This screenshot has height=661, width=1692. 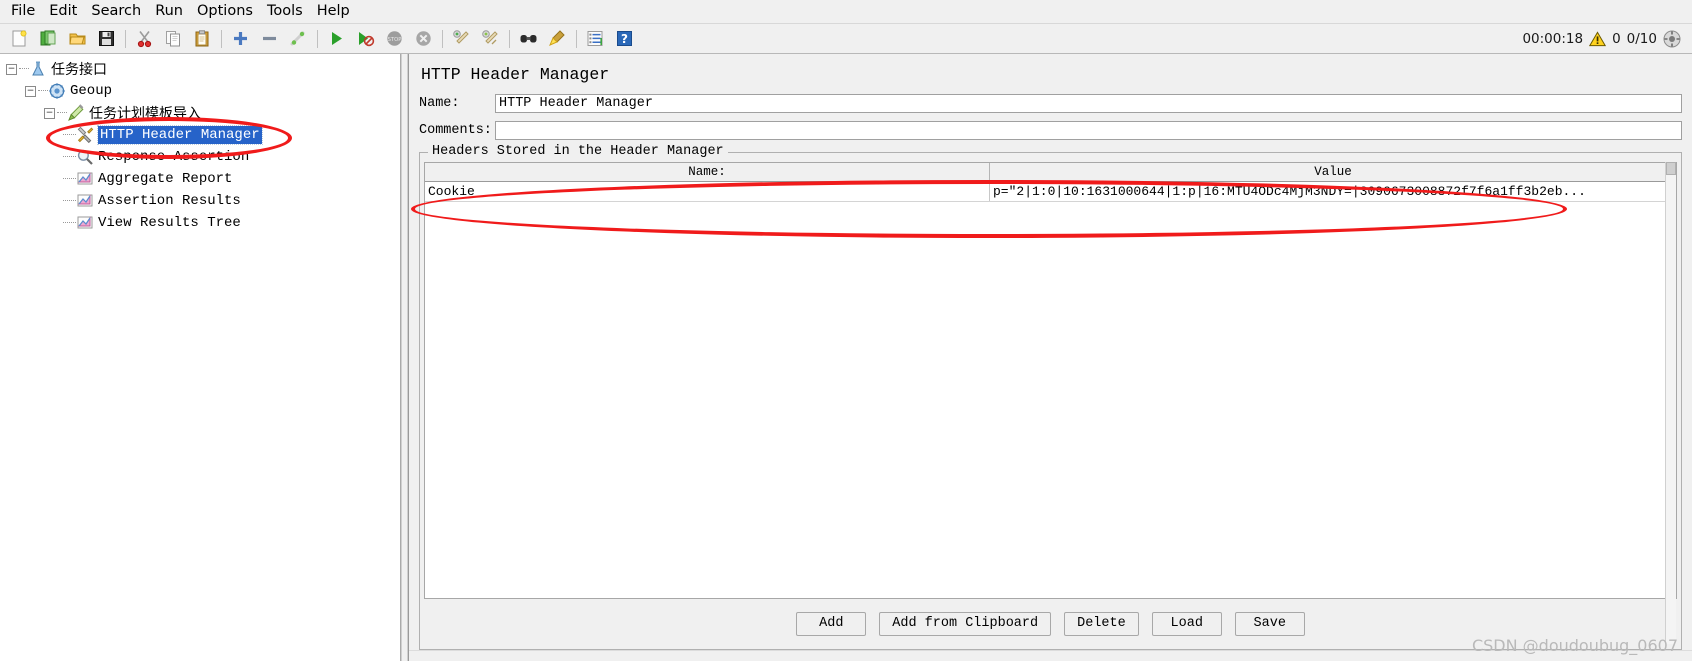 I want to click on comments-label: Comments:, so click(x=455, y=130).